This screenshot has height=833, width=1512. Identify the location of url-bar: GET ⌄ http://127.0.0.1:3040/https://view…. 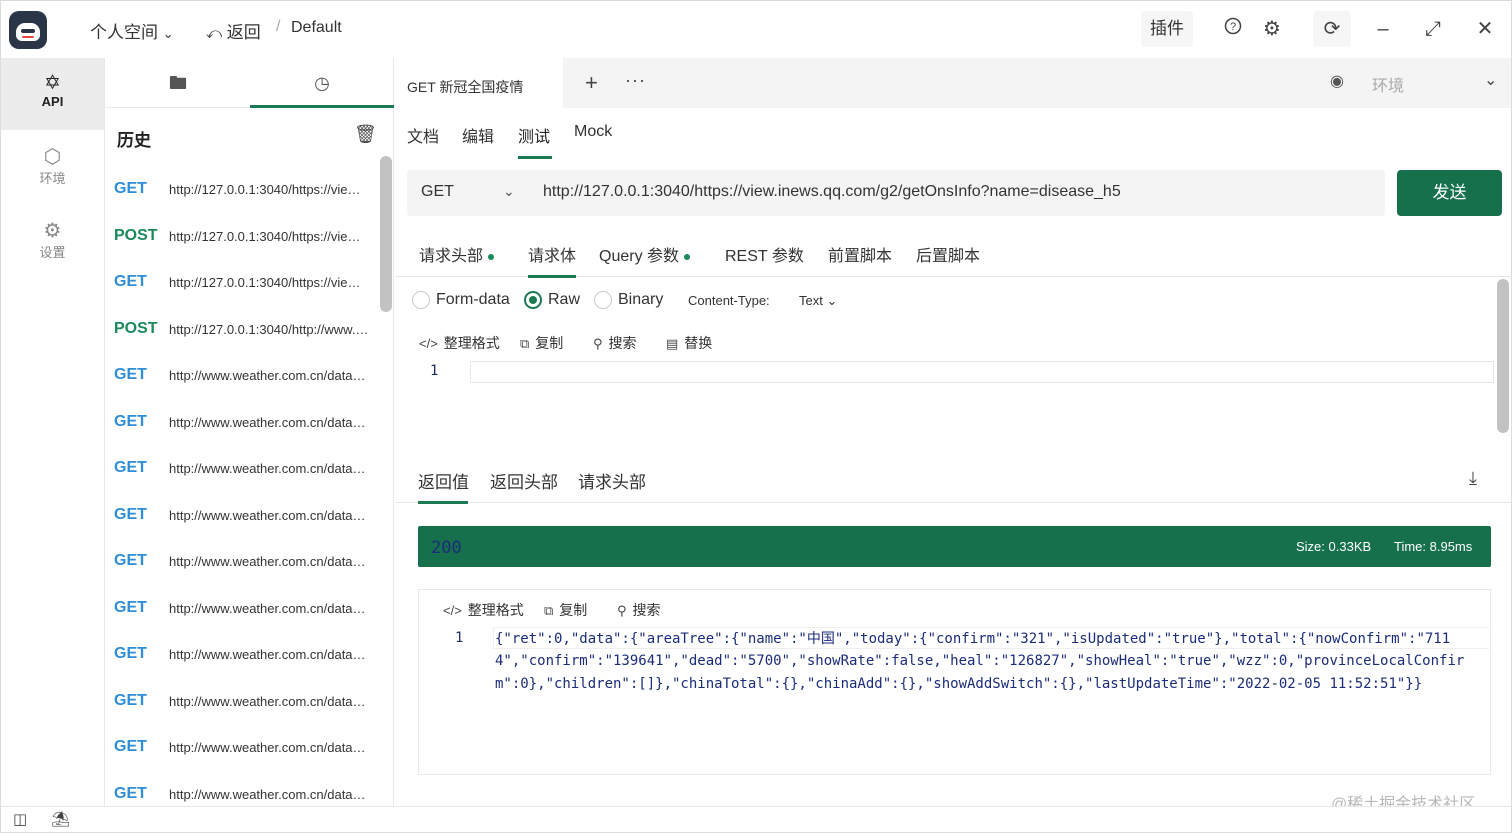
(896, 193).